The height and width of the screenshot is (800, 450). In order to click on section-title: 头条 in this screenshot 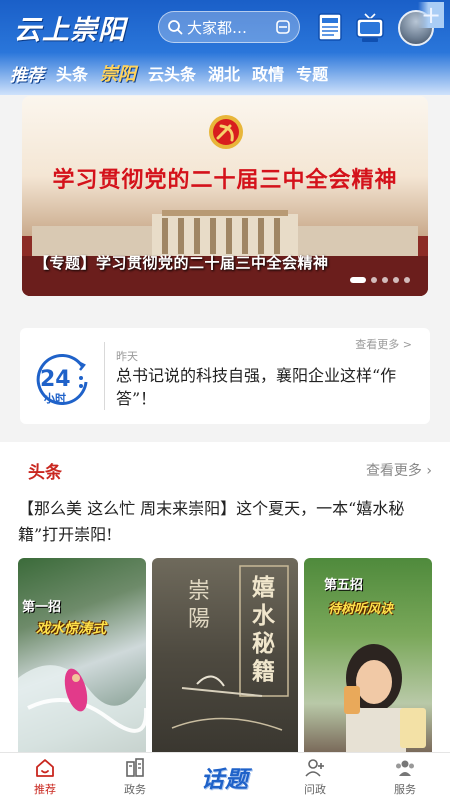, I will do `click(45, 473)`.